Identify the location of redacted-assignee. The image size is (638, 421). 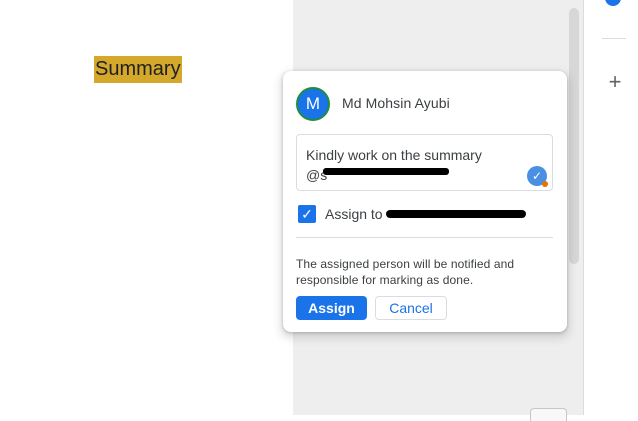
(456, 214).